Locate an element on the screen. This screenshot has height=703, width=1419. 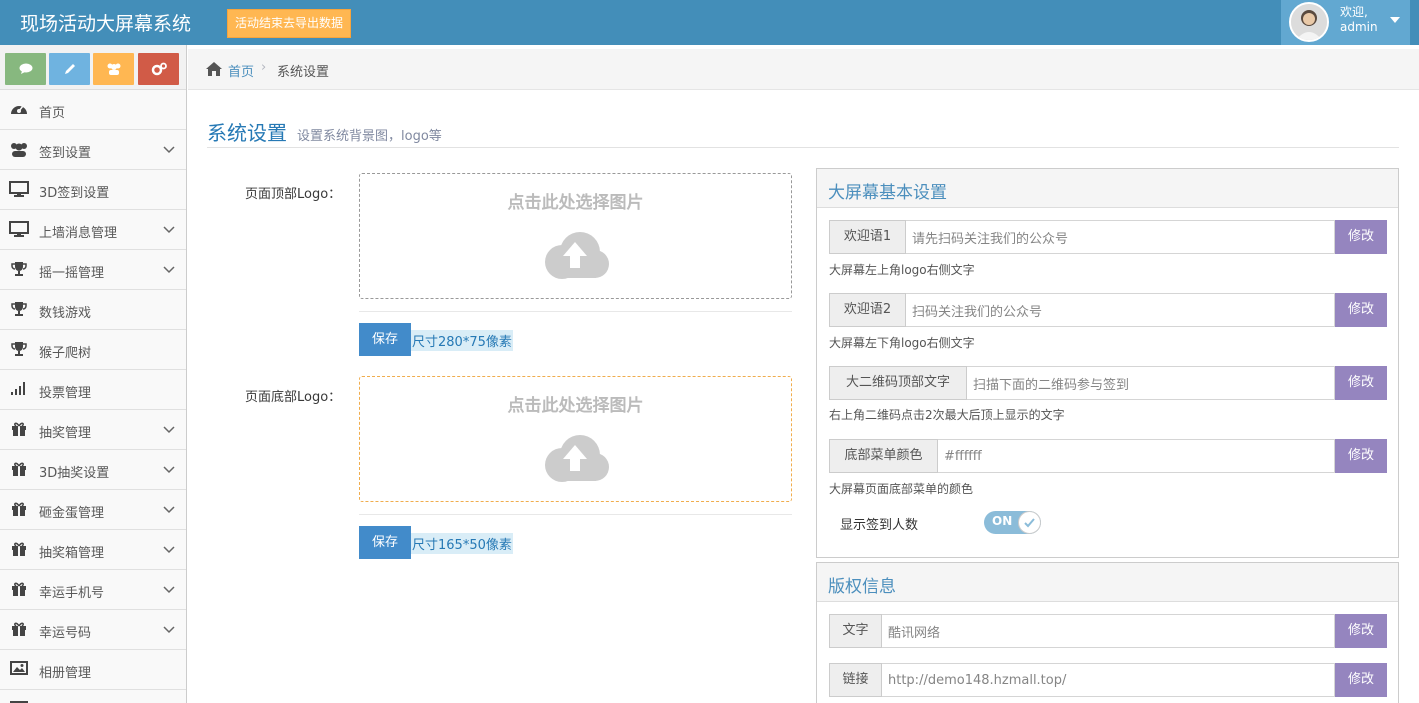
sidebar-item: 数钱游戏 is located at coordinates (93, 310).